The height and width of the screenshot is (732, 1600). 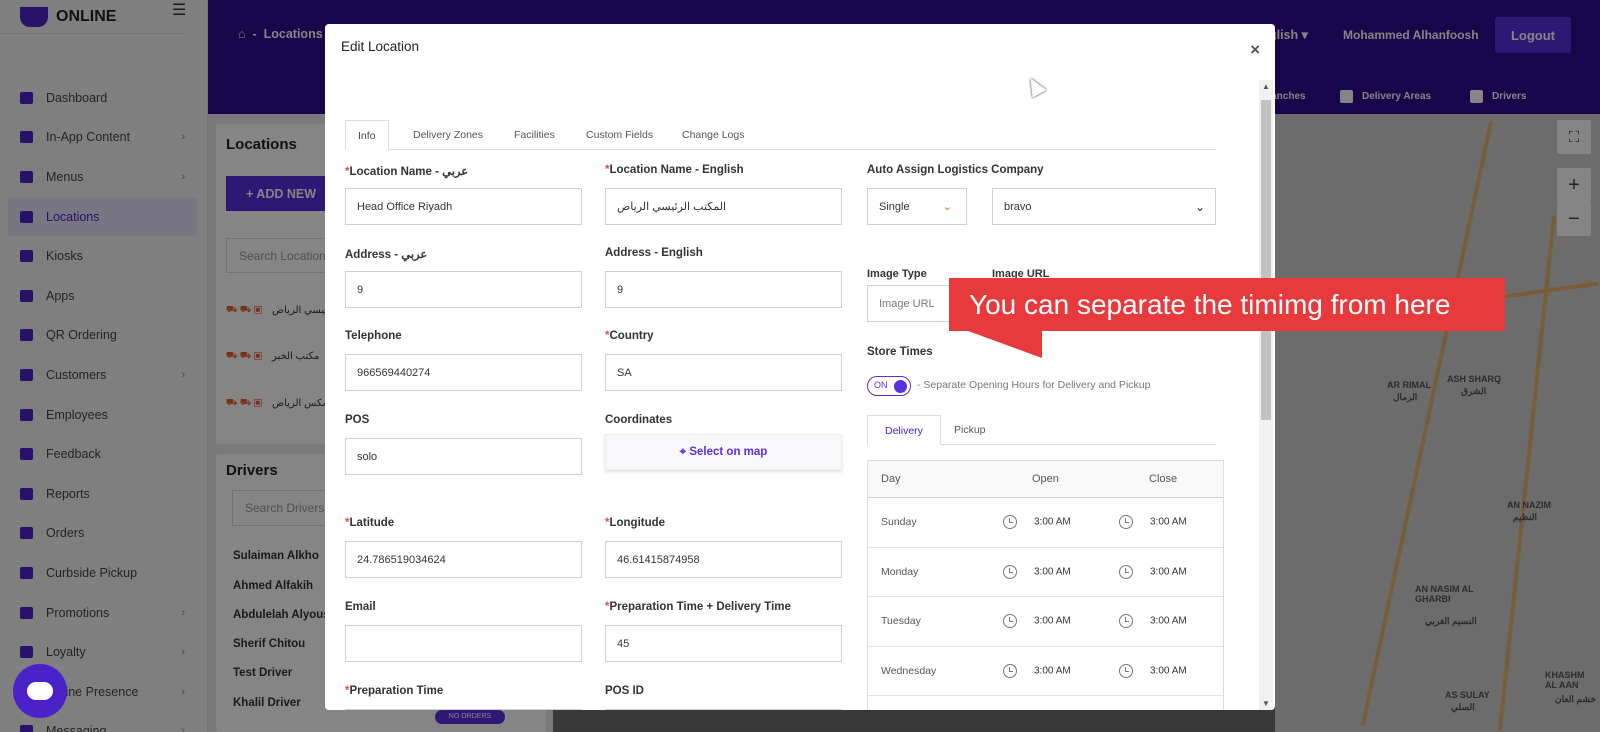 I want to click on modal-scrollbar: ▲ ▼, so click(x=1266, y=395).